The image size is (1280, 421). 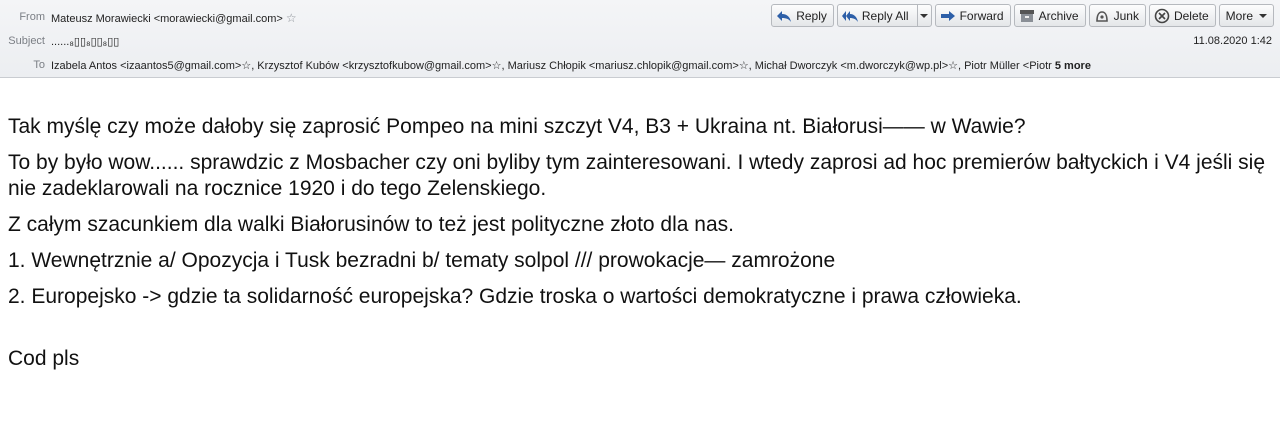 What do you see at coordinates (1232, 41) in the screenshot?
I see `message-date: 11.08.2020 1:42` at bounding box center [1232, 41].